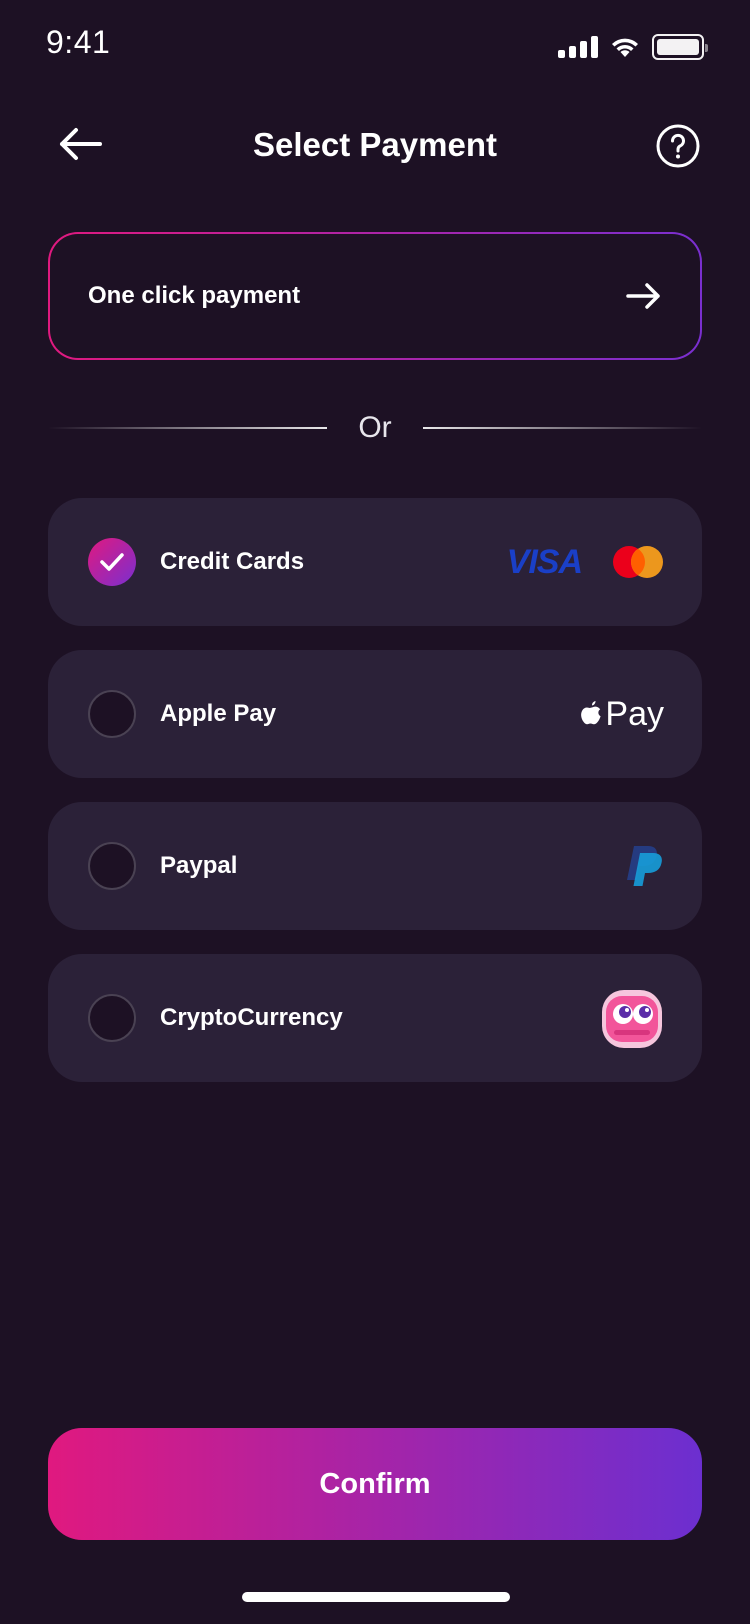 The width and height of the screenshot is (750, 1624). What do you see at coordinates (578, 47) in the screenshot?
I see `signal-icon` at bounding box center [578, 47].